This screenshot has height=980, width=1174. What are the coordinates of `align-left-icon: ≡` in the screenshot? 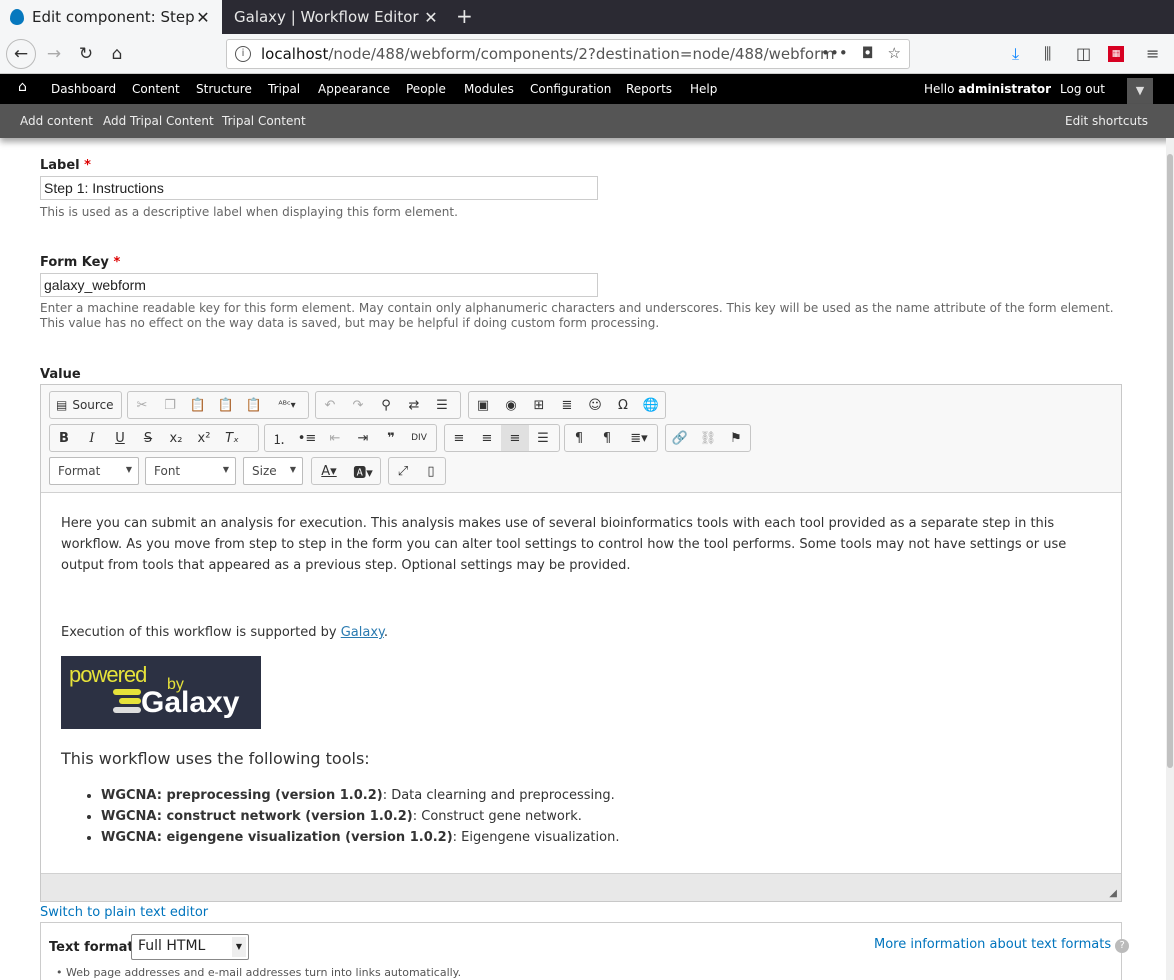 It's located at (459, 438).